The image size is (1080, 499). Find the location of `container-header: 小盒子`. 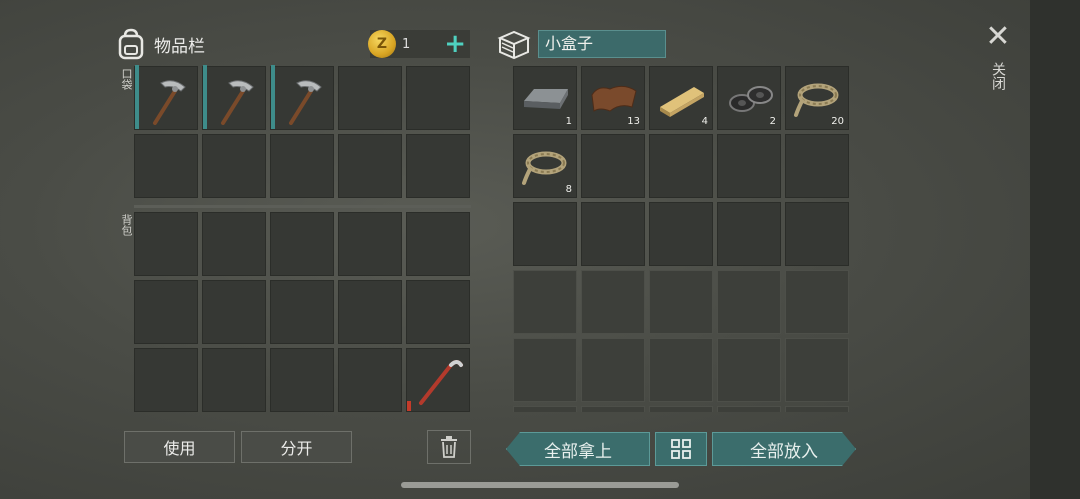

container-header: 小盒子 is located at coordinates (581, 44).